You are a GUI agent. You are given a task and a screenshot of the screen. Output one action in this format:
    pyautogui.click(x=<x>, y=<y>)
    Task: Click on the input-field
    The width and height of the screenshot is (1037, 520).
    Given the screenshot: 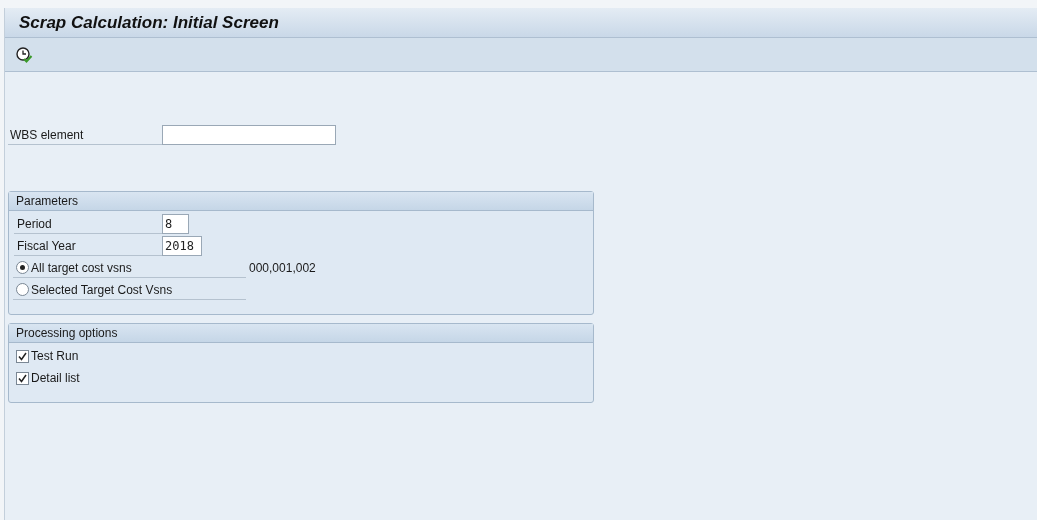 What is the action you would take?
    pyautogui.click(x=249, y=135)
    